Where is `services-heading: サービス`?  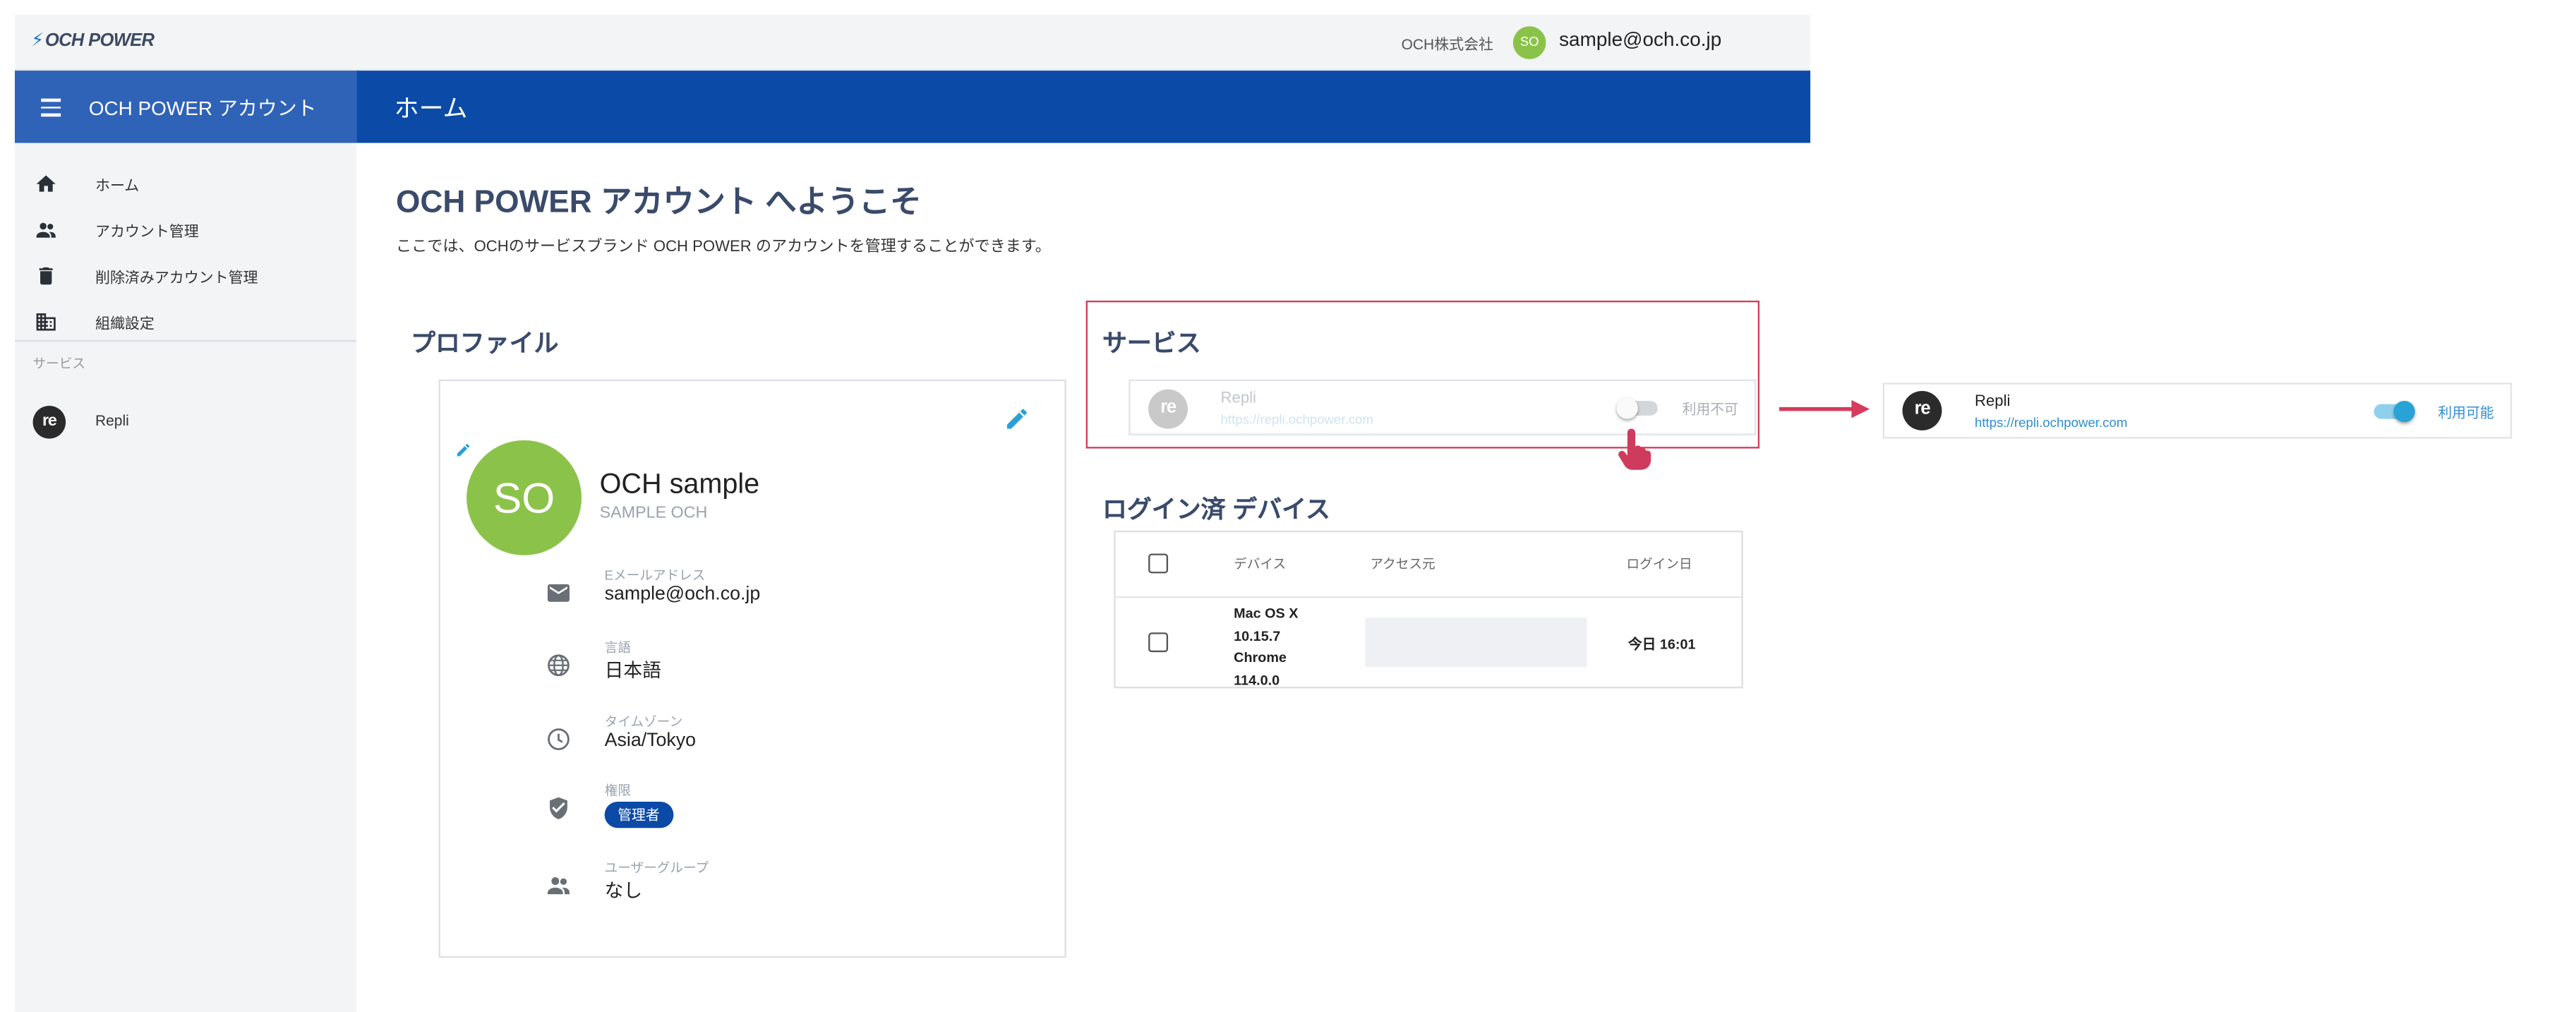
services-heading: サービス is located at coordinates (1151, 344).